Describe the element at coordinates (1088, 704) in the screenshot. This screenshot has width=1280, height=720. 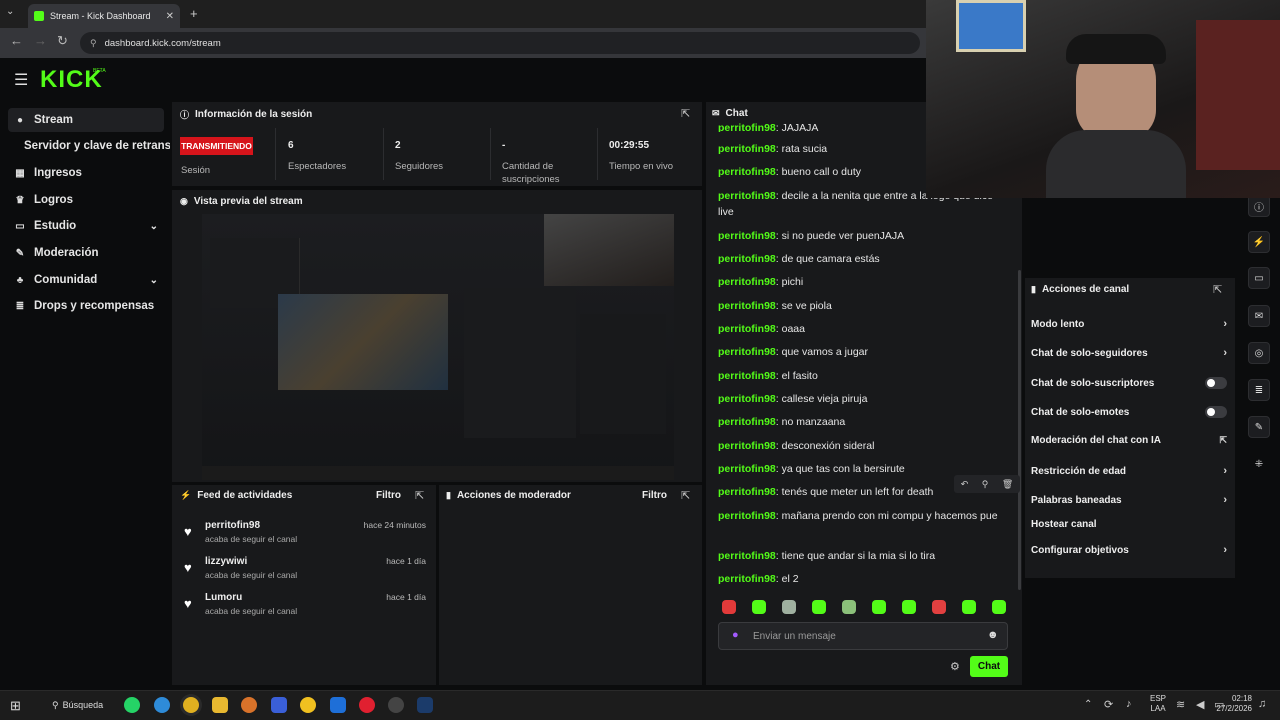
I see `tray-chevron-icon: ⌃` at that location.